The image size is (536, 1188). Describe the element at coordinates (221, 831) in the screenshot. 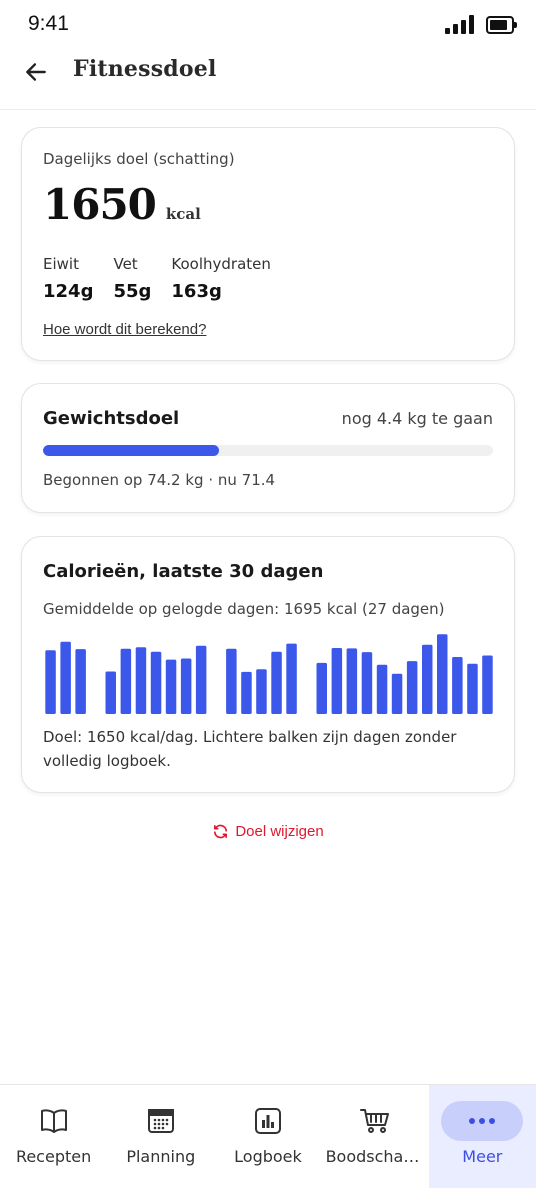

I see `refresh-icon` at that location.